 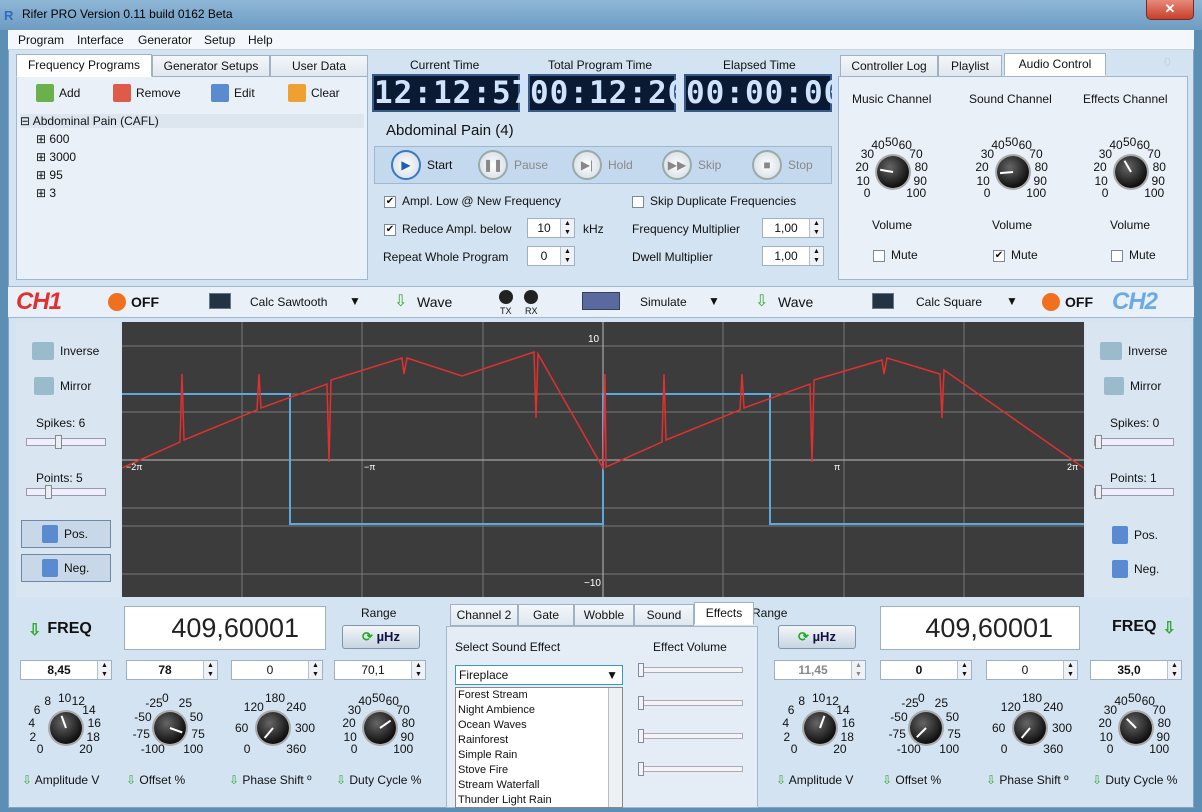 I want to click on ch2-range-button: ⟳ µHz, so click(x=817, y=637).